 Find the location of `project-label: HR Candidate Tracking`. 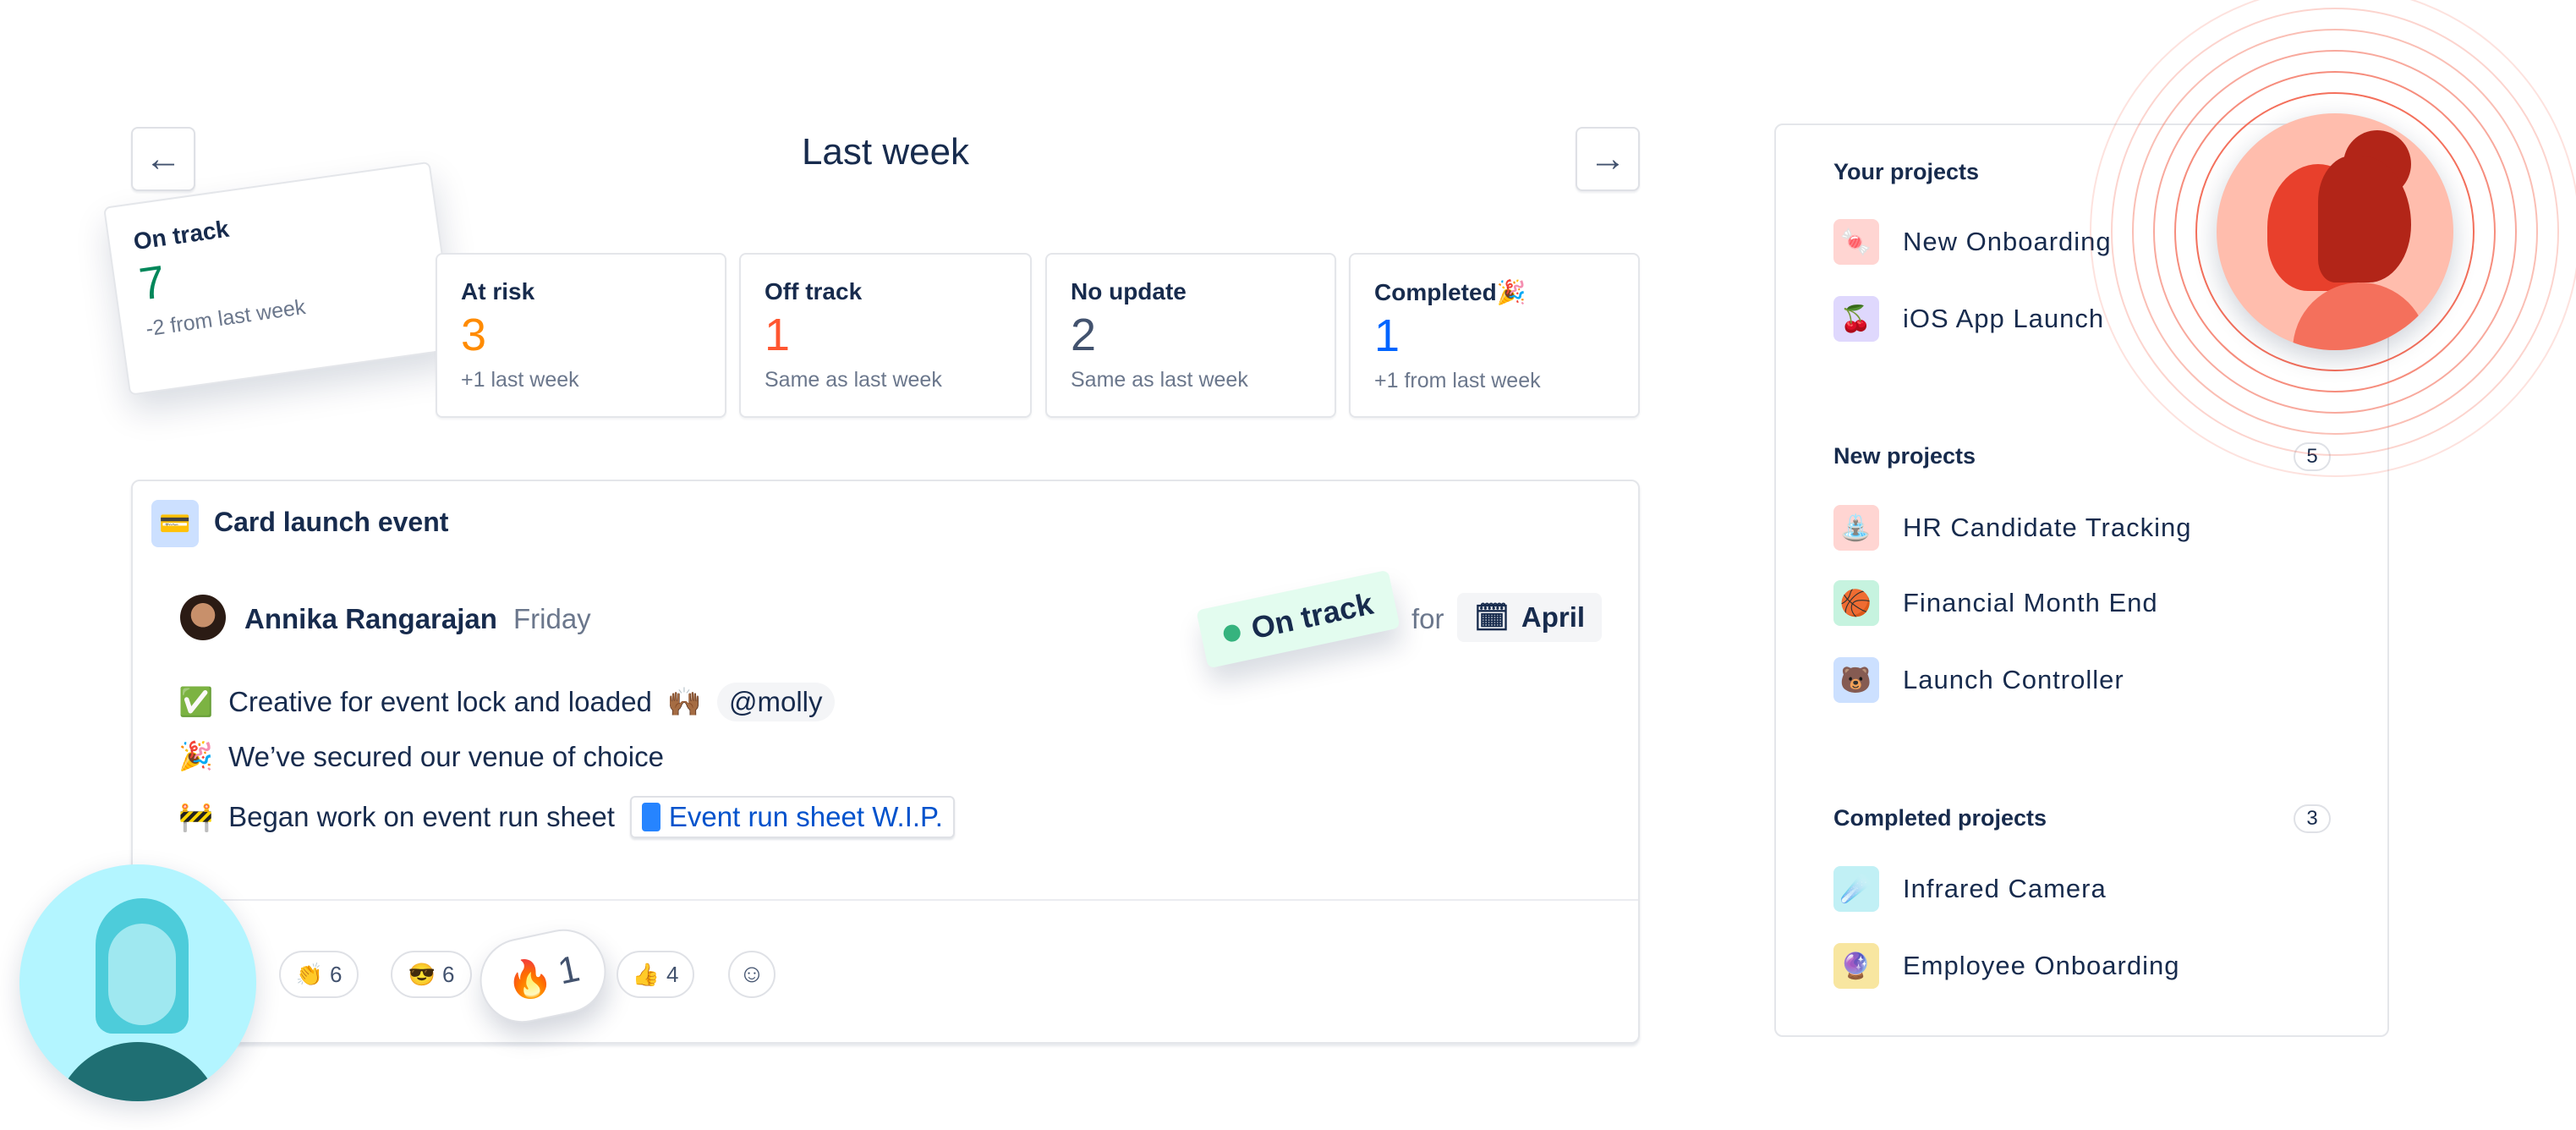

project-label: HR Candidate Tracking is located at coordinates (2047, 527).